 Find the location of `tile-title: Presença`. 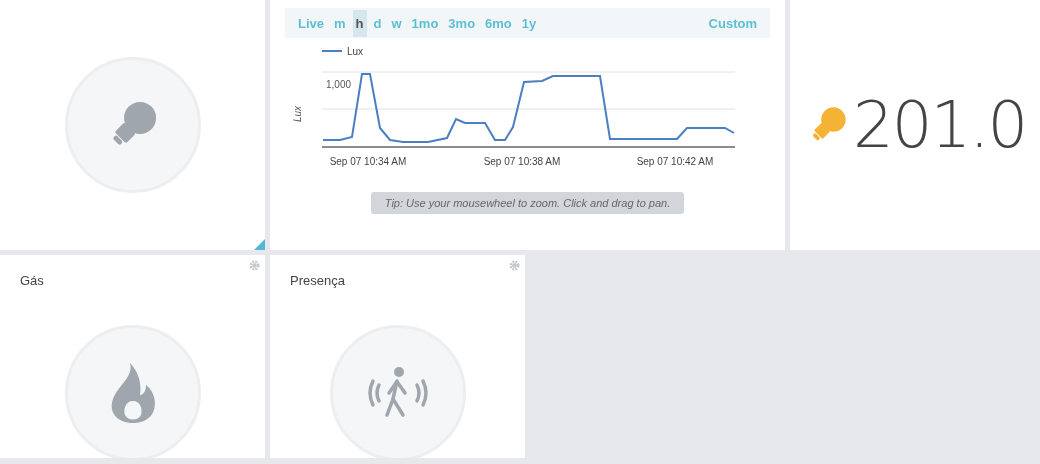

tile-title: Presença is located at coordinates (317, 280).